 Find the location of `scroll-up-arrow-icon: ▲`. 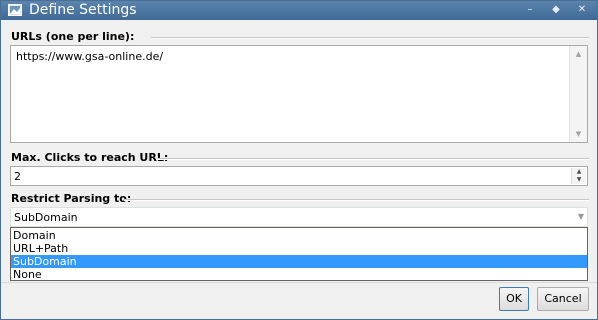

scroll-up-arrow-icon: ▲ is located at coordinates (578, 54).